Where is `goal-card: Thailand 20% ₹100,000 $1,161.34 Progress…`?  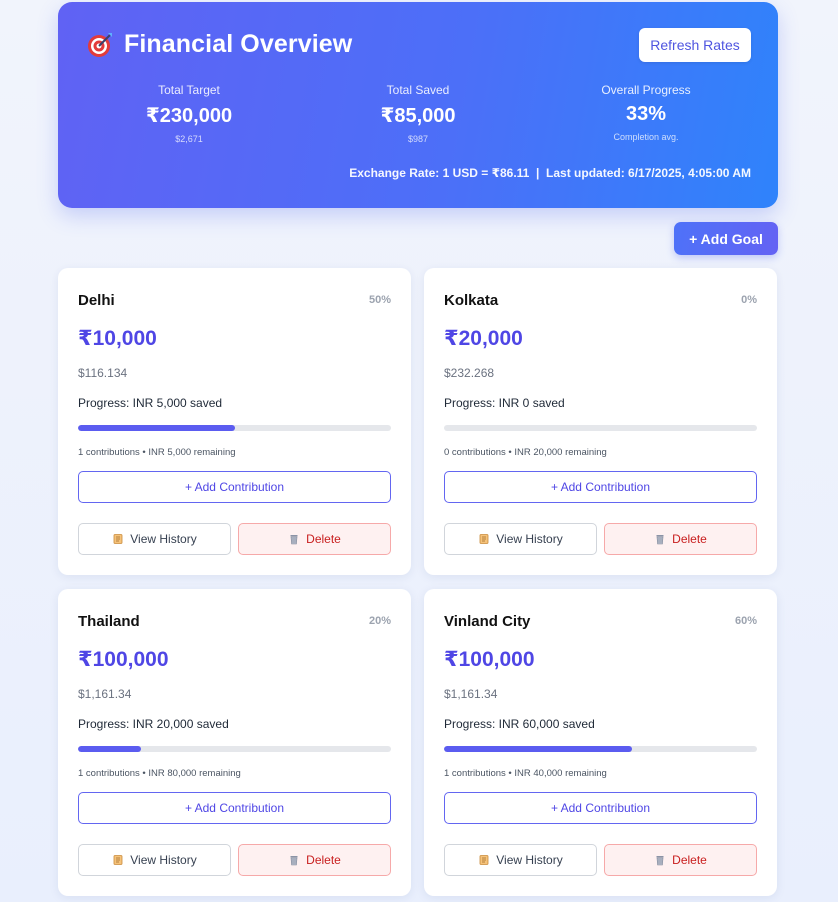
goal-card: Thailand 20% ₹100,000 $1,161.34 Progress… is located at coordinates (234, 742).